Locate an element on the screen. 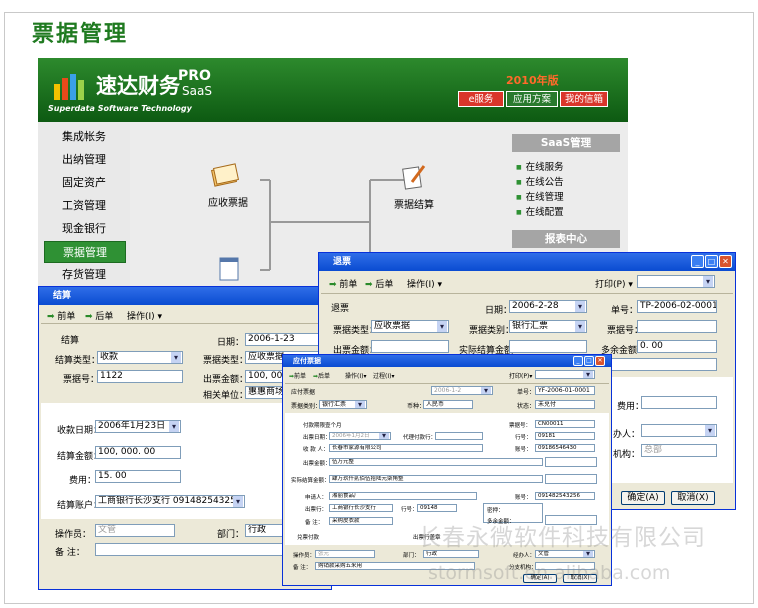 The width and height of the screenshot is (758, 608). return-ok-button: 确定(A) is located at coordinates (643, 498).